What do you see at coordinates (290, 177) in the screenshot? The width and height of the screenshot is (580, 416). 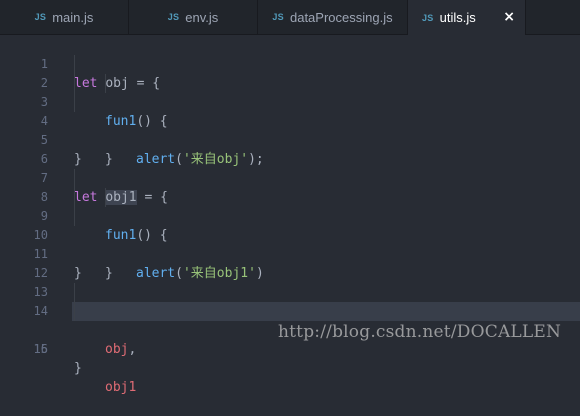 I see `code-line: 7 let obj1 = {` at bounding box center [290, 177].